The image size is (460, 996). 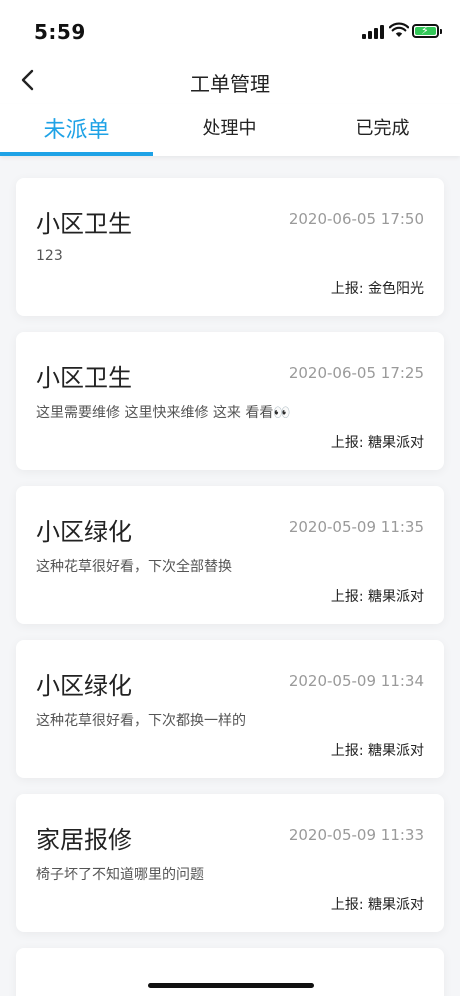 I want to click on page-title: 工单管理, so click(x=230, y=84).